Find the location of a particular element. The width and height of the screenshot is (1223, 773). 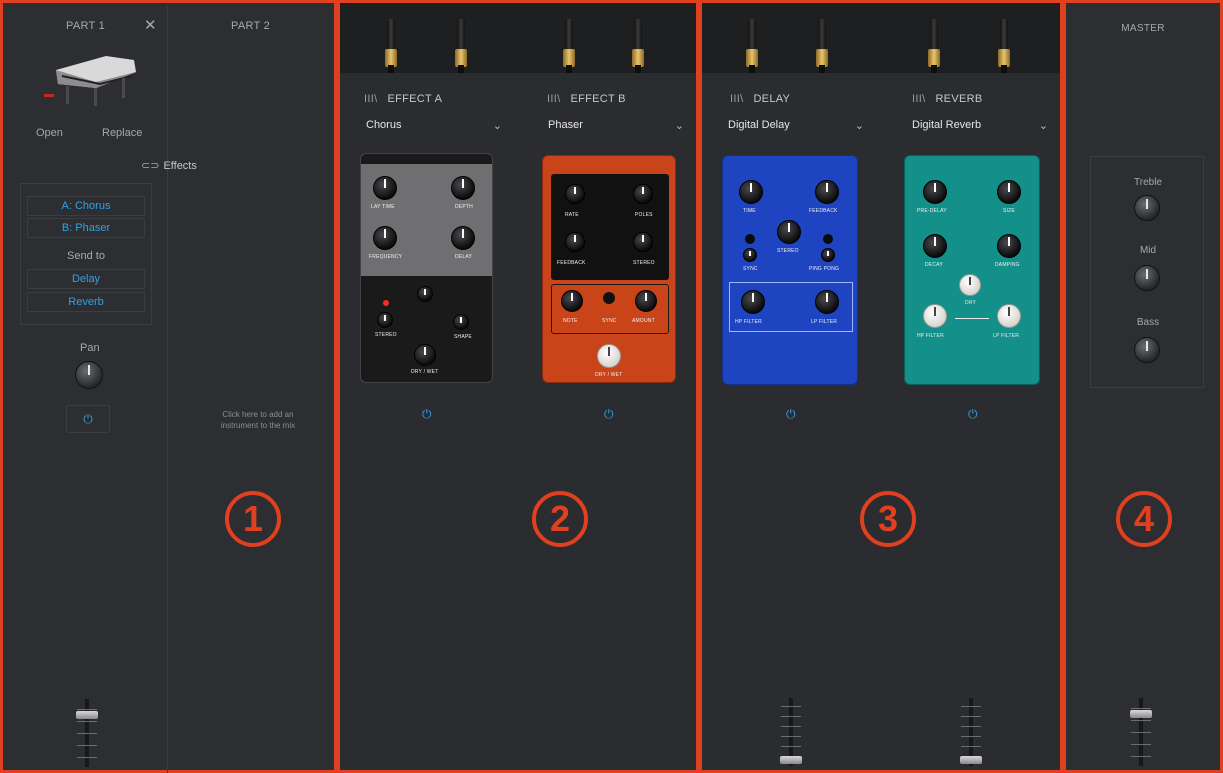

reverb-select: Digital Reverb ⌄ is located at coordinates (982, 128).